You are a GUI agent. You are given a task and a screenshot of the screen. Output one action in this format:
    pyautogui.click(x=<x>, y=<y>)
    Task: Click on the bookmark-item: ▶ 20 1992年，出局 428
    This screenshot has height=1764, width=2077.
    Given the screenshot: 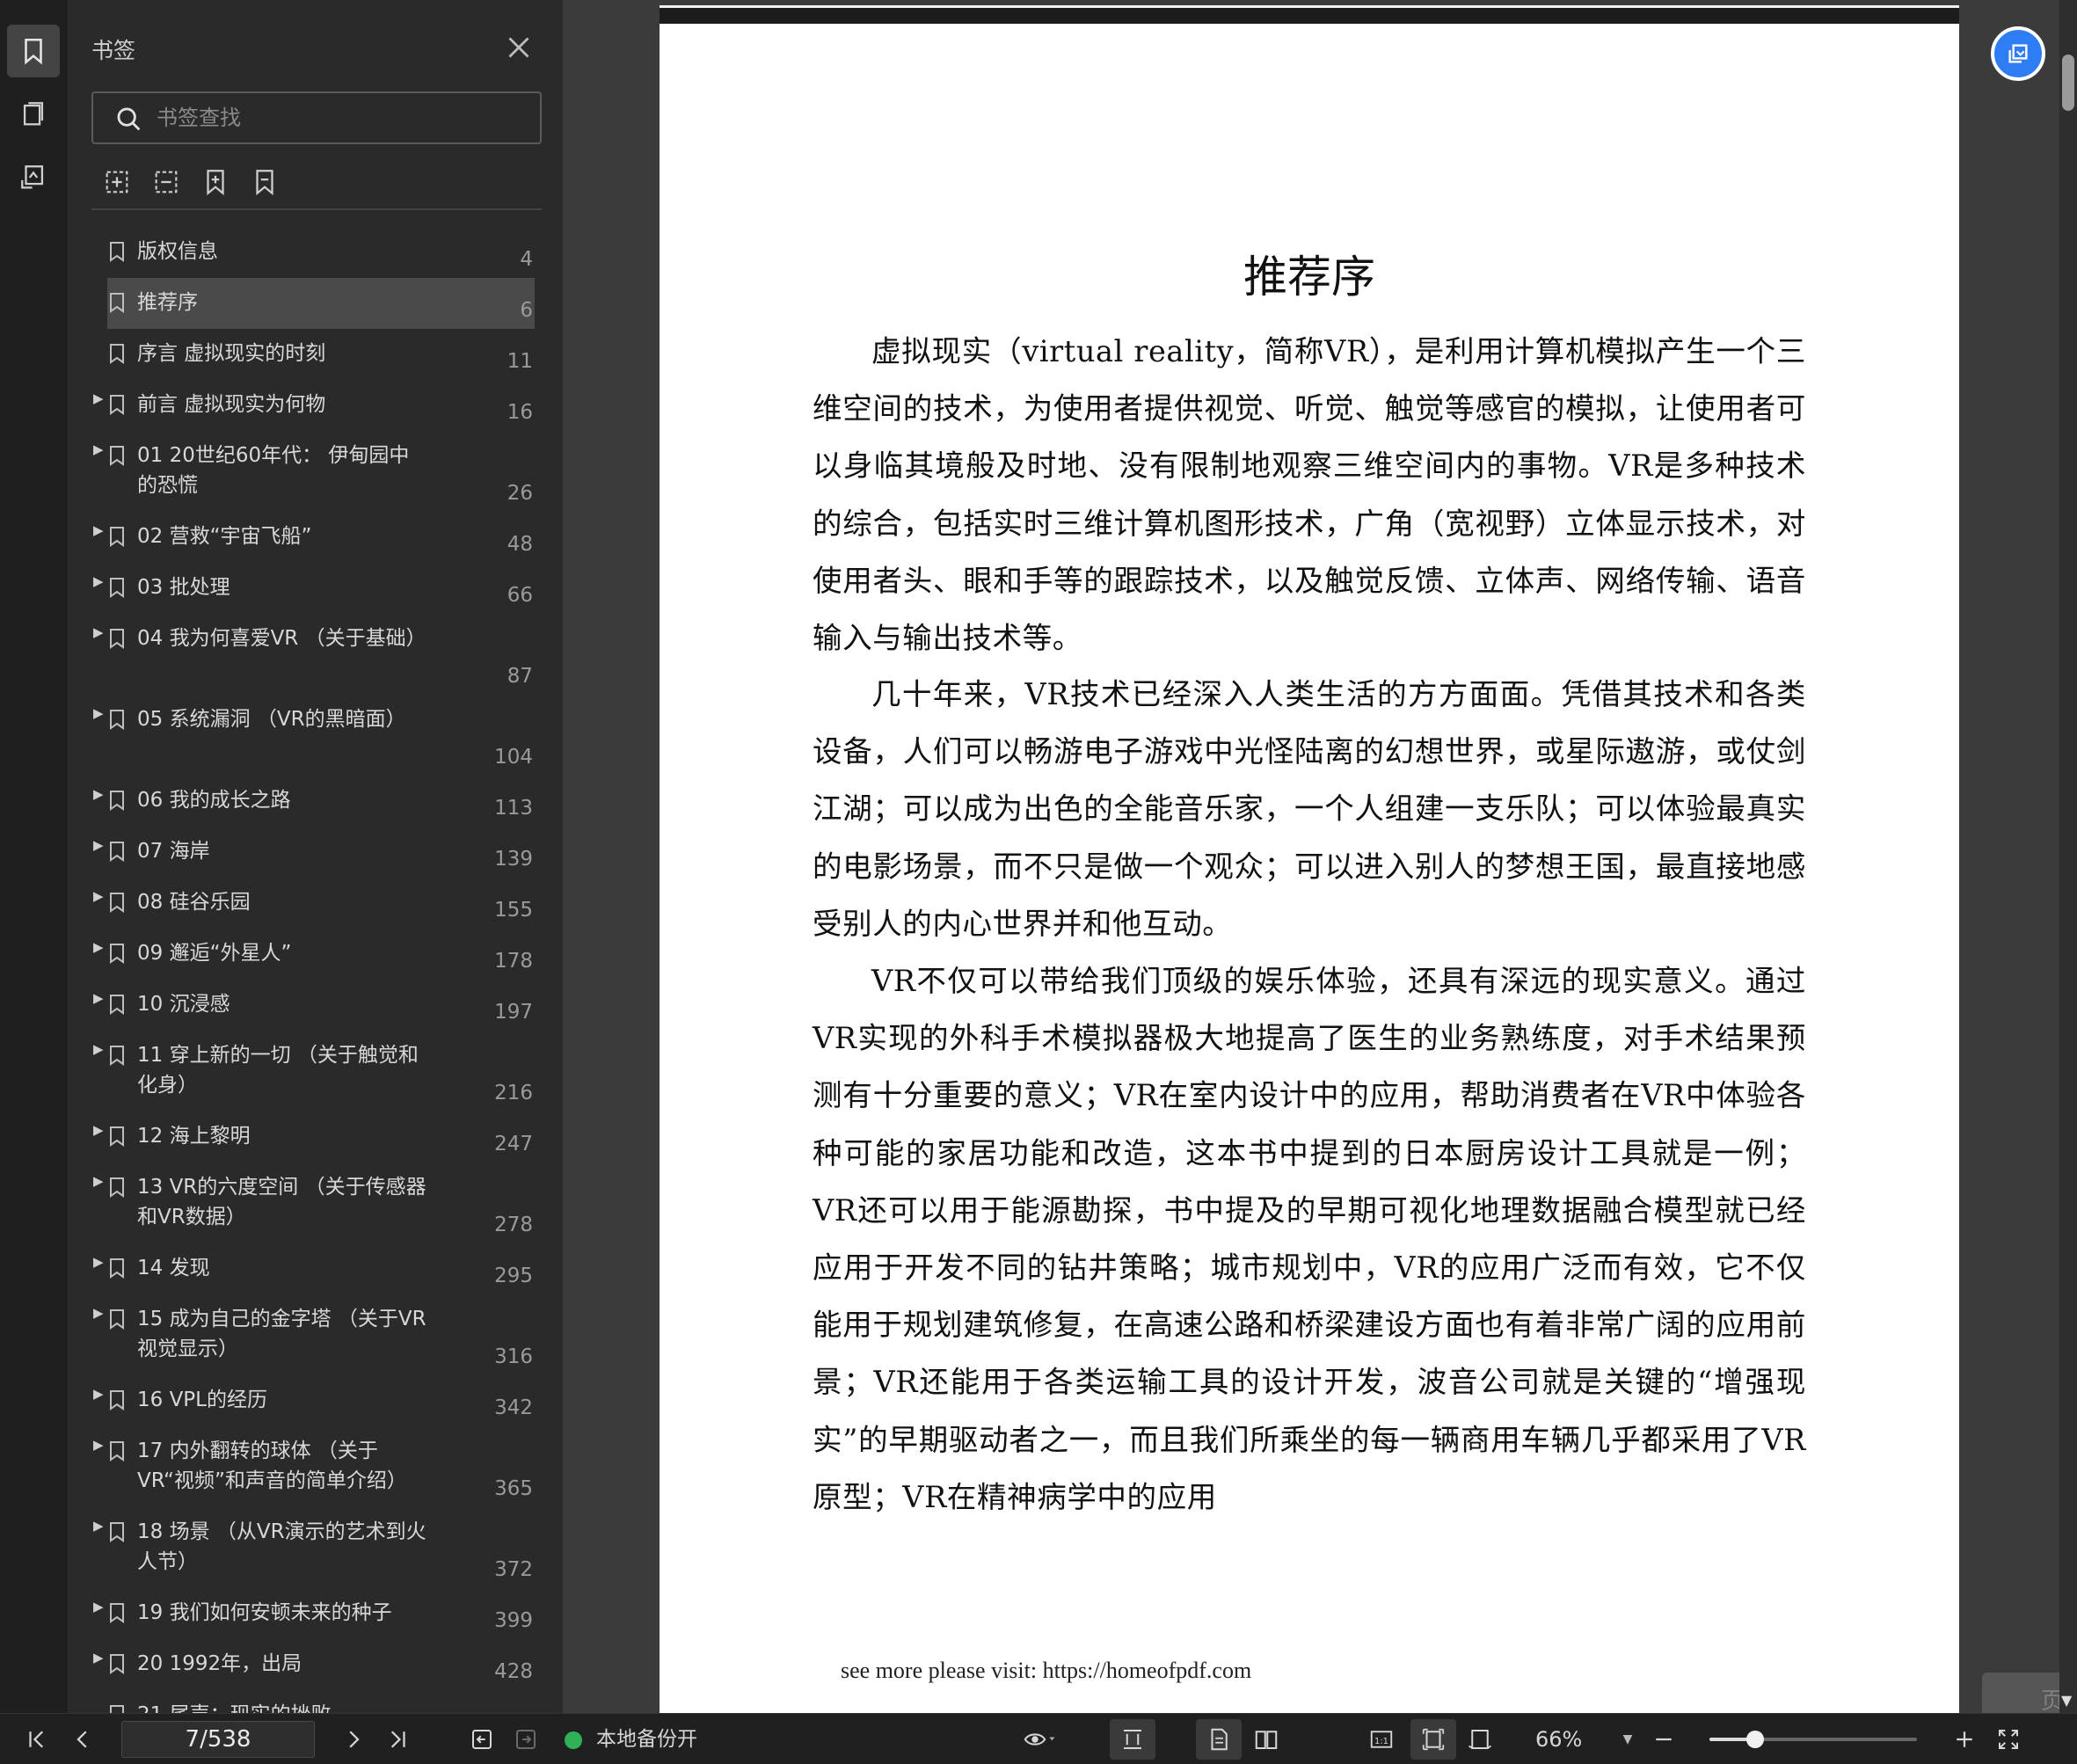 What is the action you would take?
    pyautogui.click(x=306, y=1664)
    